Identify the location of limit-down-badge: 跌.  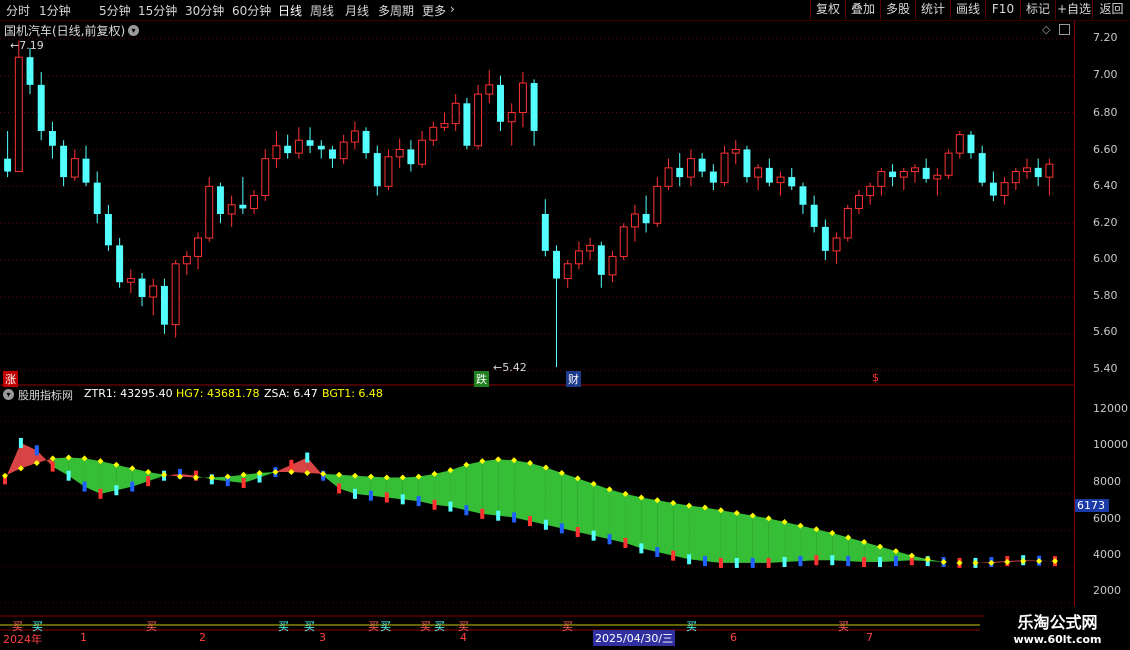
(481, 379).